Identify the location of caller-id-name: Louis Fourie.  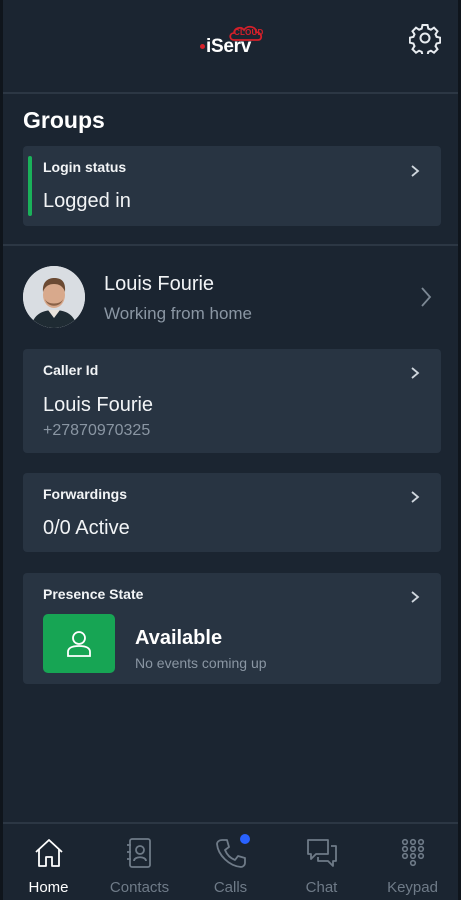
(98, 405).